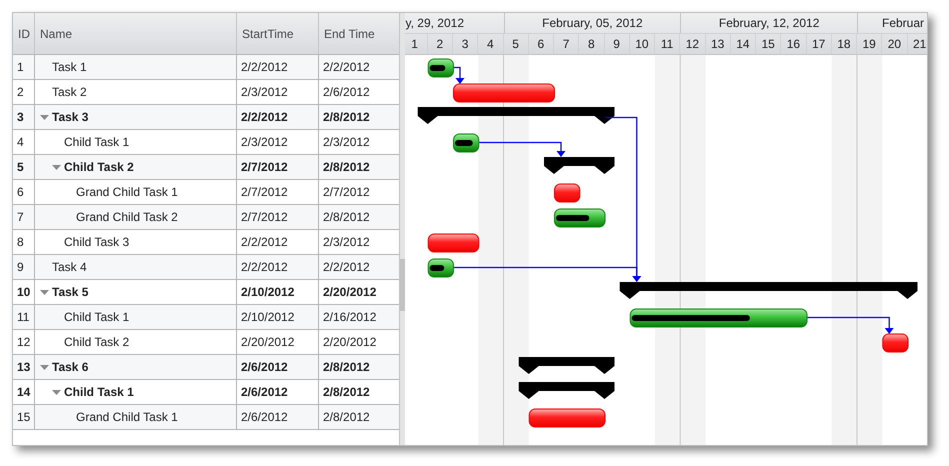 The image size is (949, 466). What do you see at coordinates (465, 44) in the screenshot?
I see `day-label: 3` at bounding box center [465, 44].